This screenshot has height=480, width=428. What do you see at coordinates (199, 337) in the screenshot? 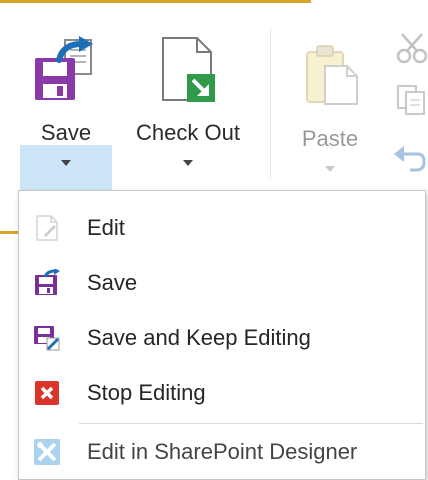
I see `menu-item-label: Save and Keep Editing` at bounding box center [199, 337].